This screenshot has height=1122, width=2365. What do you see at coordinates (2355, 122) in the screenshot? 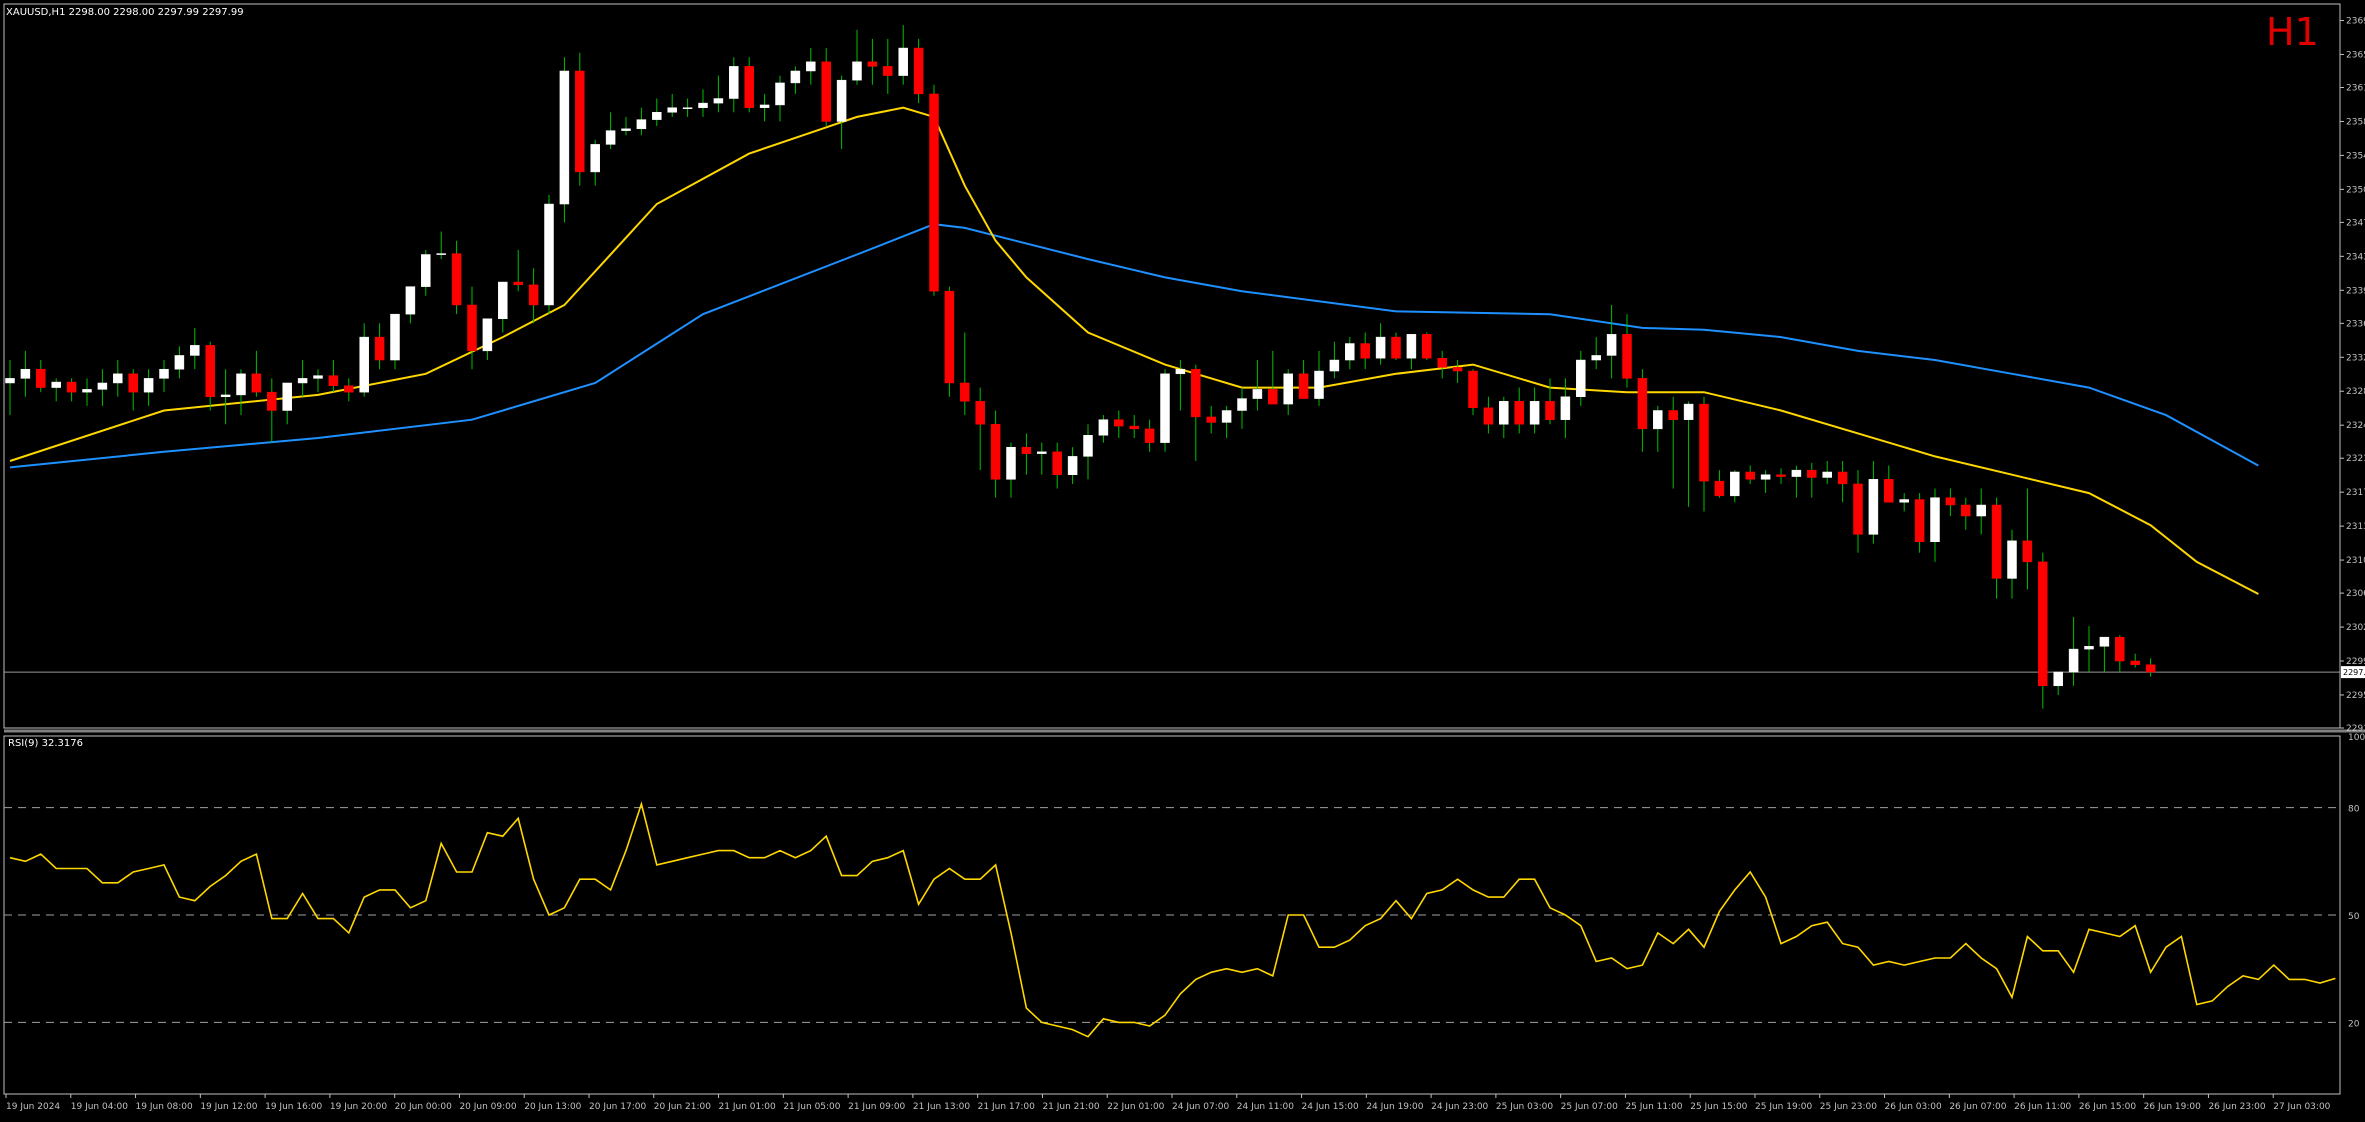
I see `price-tick-label: 2358.00` at bounding box center [2355, 122].